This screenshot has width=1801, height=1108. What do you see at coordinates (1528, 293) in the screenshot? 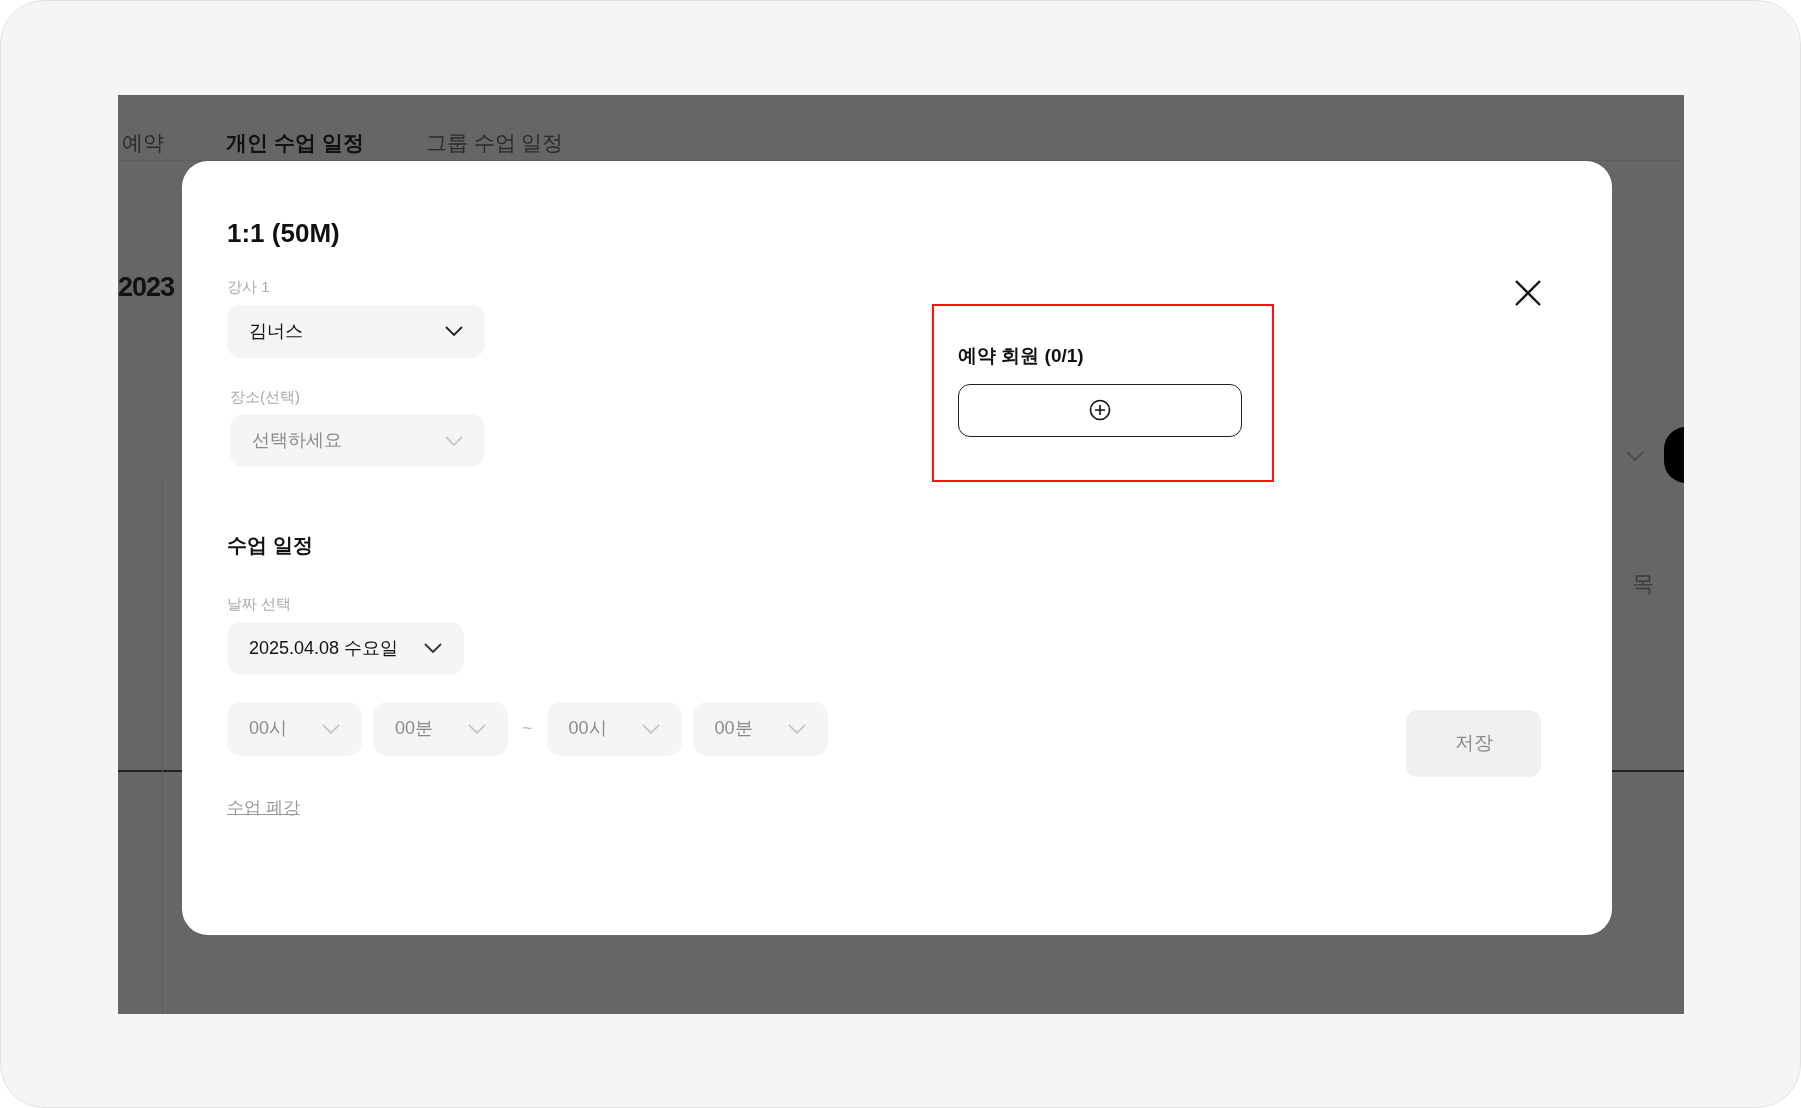
I see `close-icon` at bounding box center [1528, 293].